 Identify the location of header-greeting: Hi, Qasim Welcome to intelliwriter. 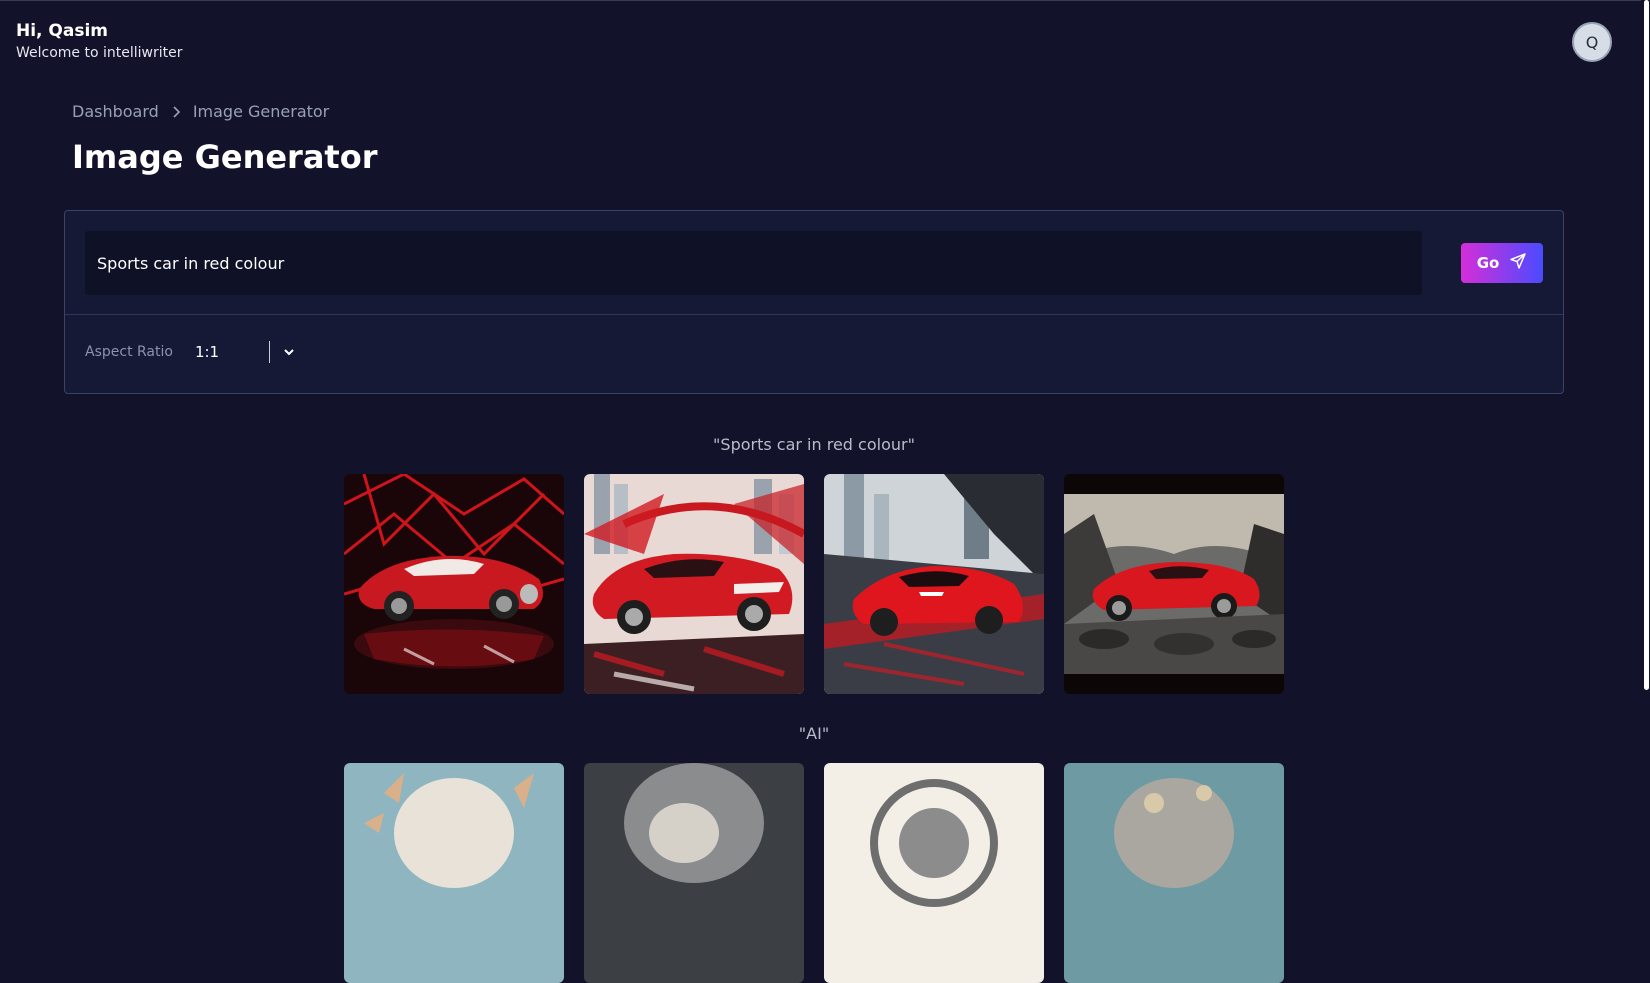
(99, 40).